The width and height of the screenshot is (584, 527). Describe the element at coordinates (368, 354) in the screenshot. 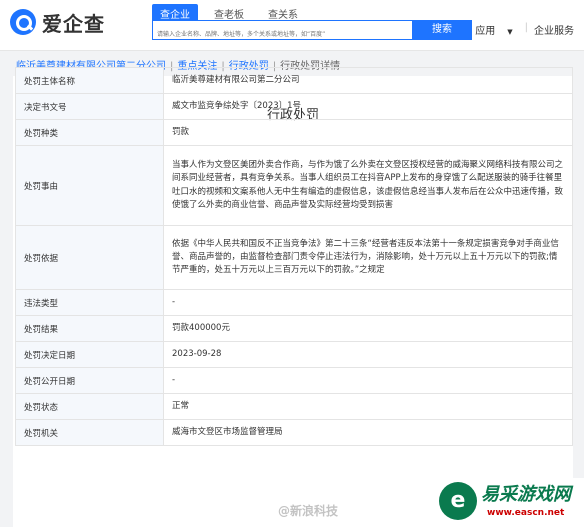

I see `row-value: 2023-09-28` at that location.